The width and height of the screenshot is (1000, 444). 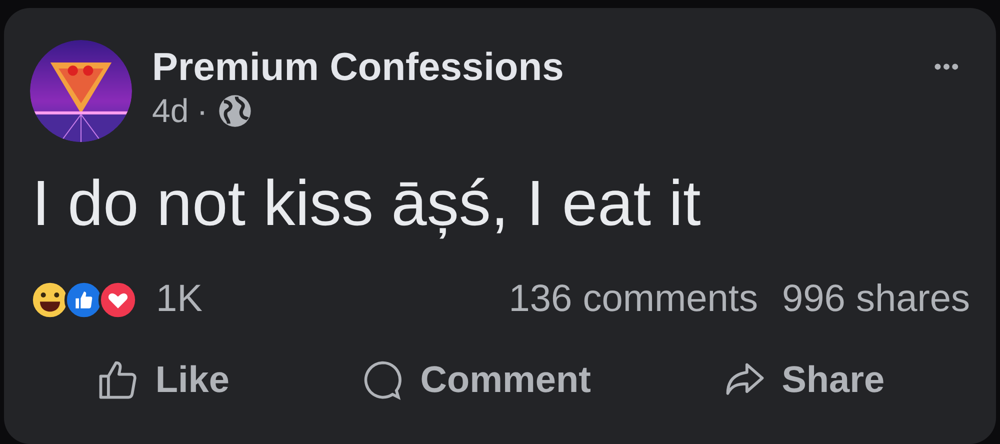 I want to click on comment-button: Comment, so click(x=475, y=380).